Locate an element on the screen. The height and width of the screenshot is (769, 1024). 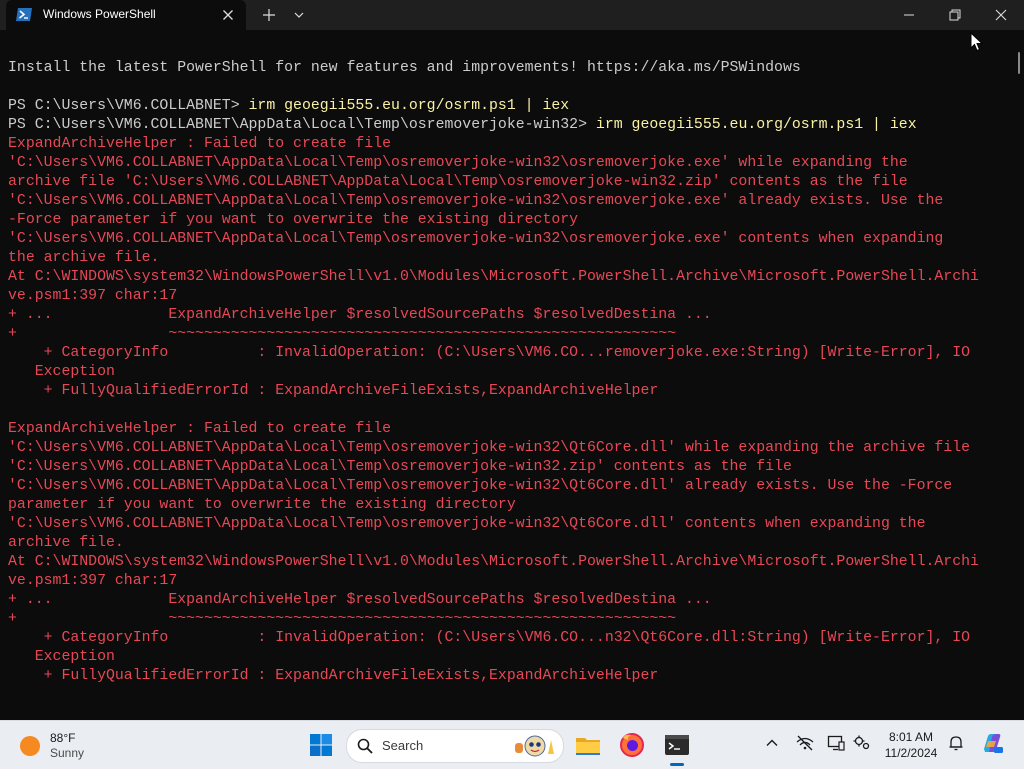
search-box: Search is located at coordinates (455, 746).